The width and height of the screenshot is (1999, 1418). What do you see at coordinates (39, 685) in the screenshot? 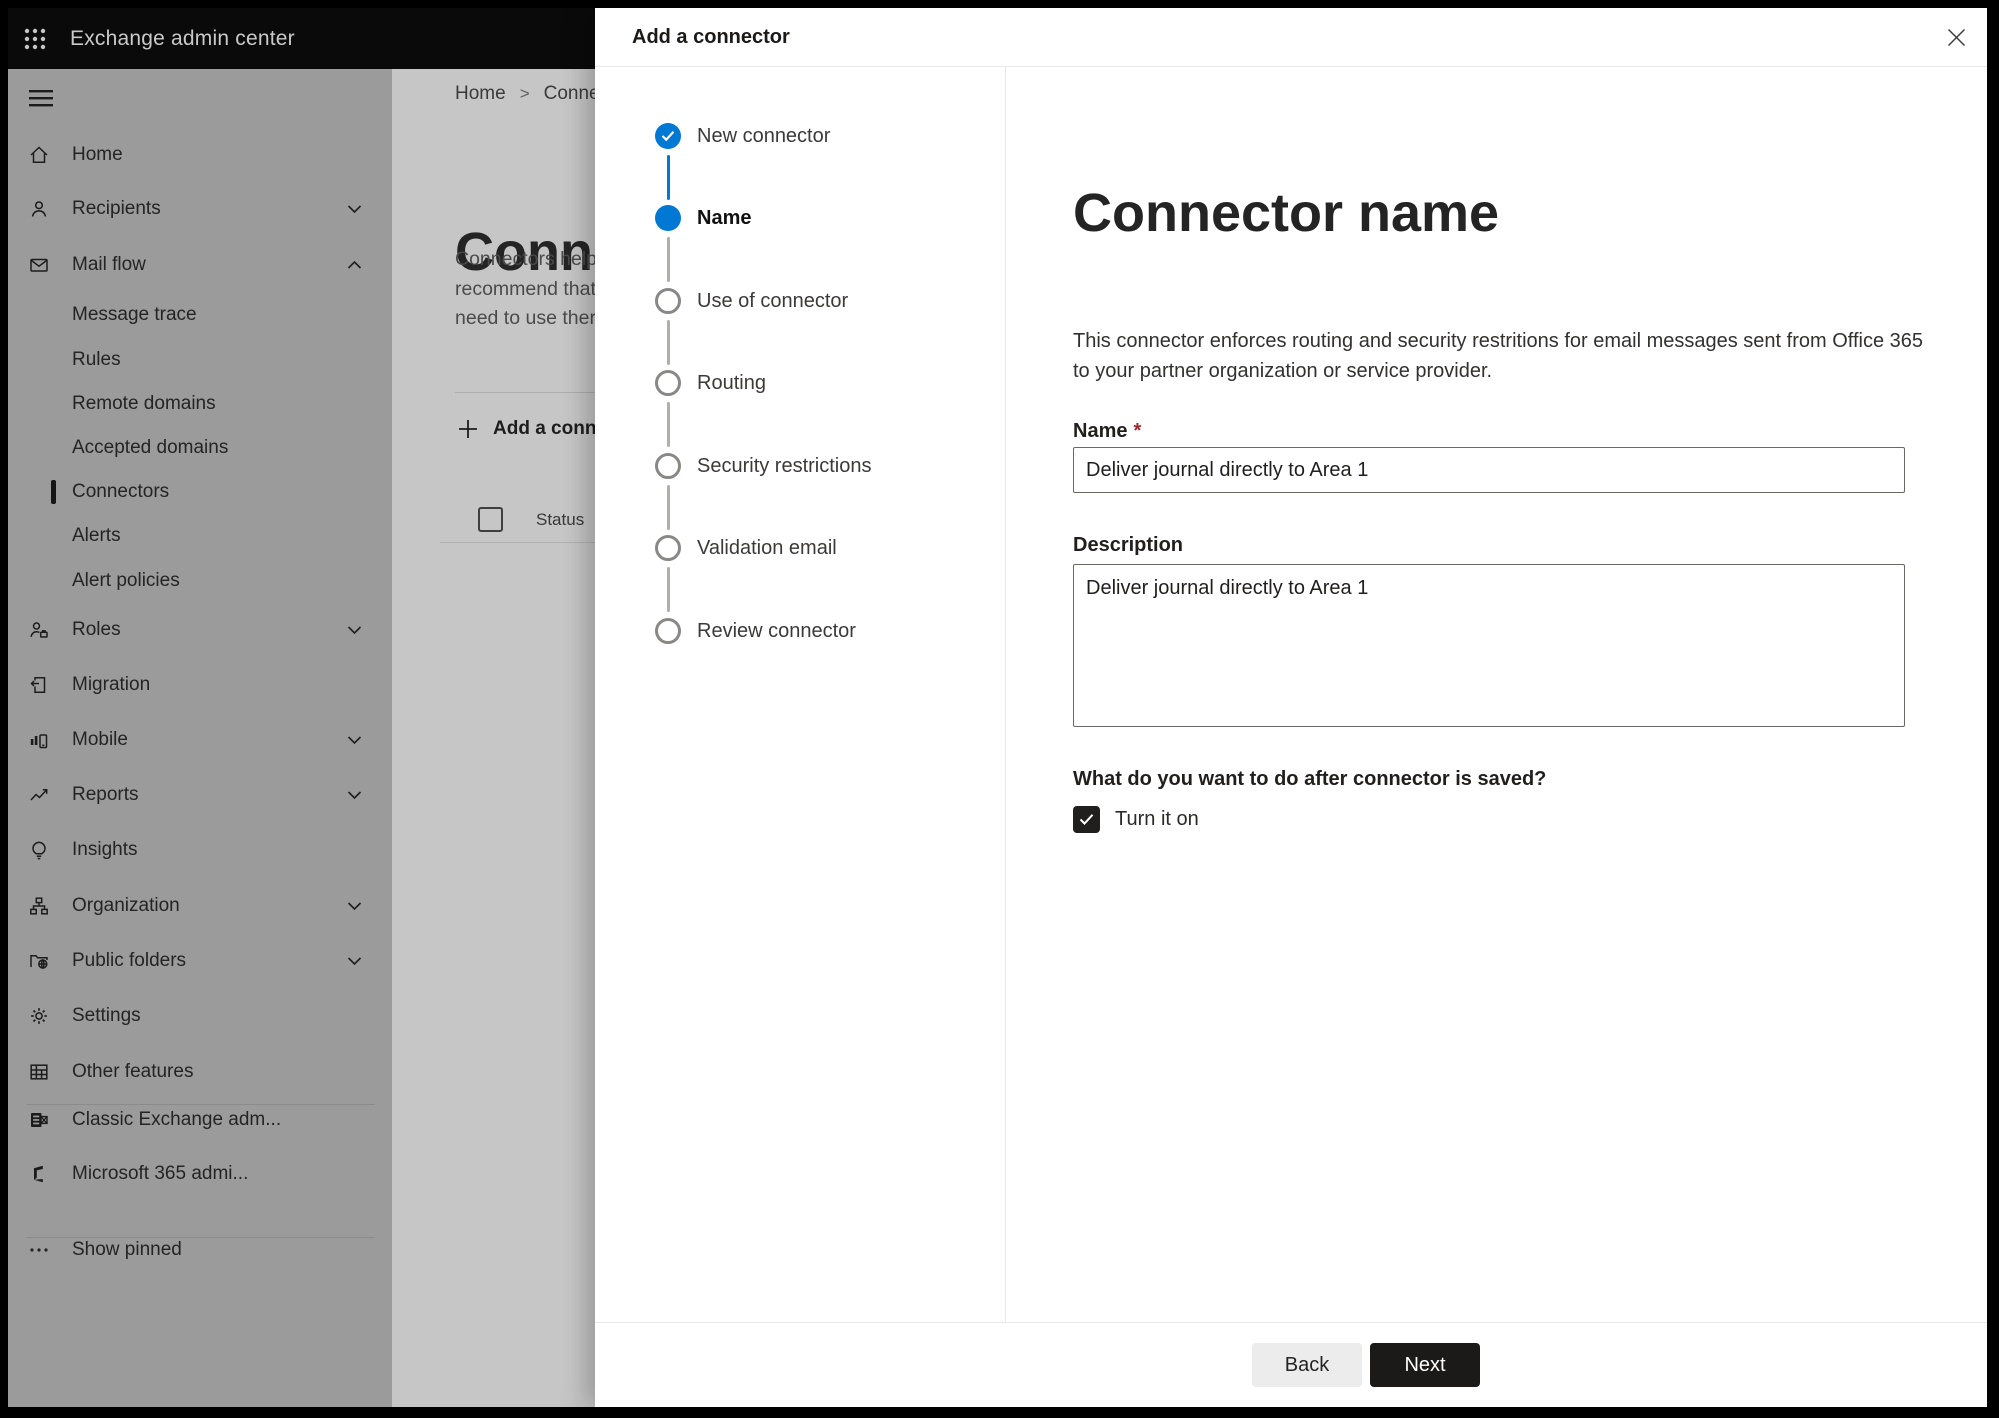
I see `migration-icon` at bounding box center [39, 685].